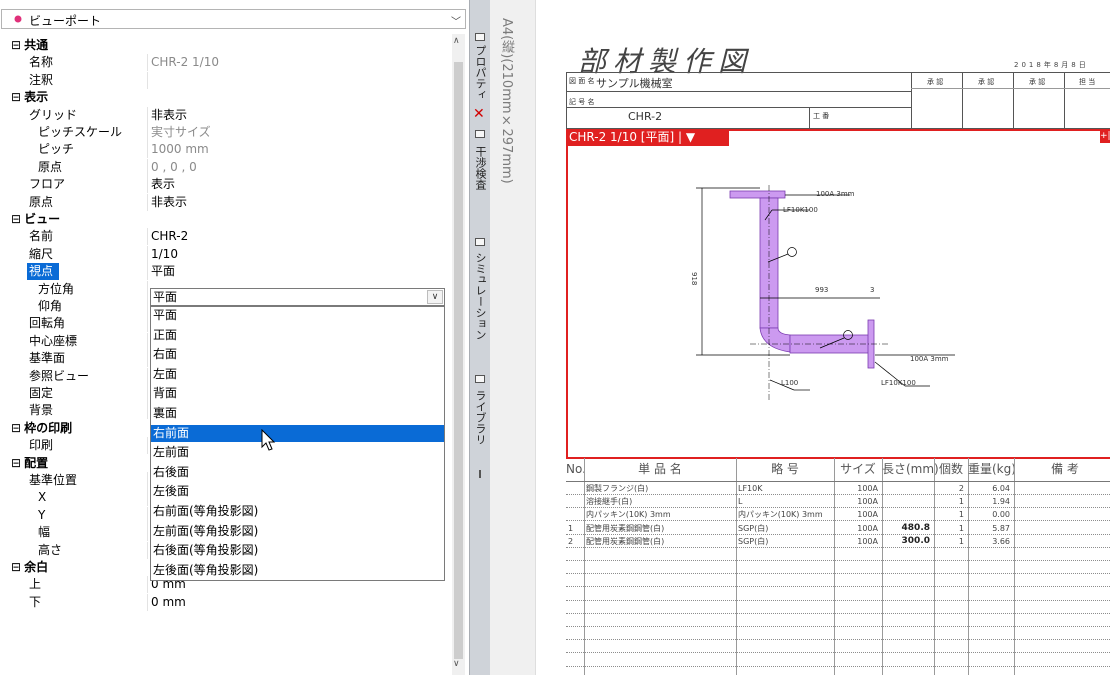 The height and width of the screenshot is (675, 1110). What do you see at coordinates (229, 272) in the screenshot?
I see `property-row: 視点 平面` at bounding box center [229, 272].